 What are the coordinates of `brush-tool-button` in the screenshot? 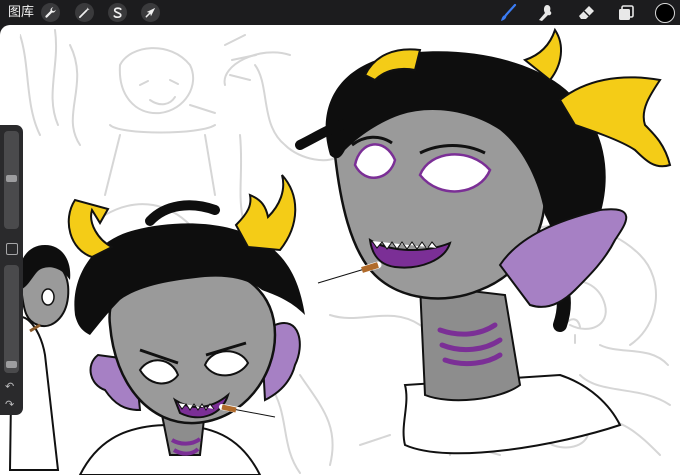 It's located at (508, 13).